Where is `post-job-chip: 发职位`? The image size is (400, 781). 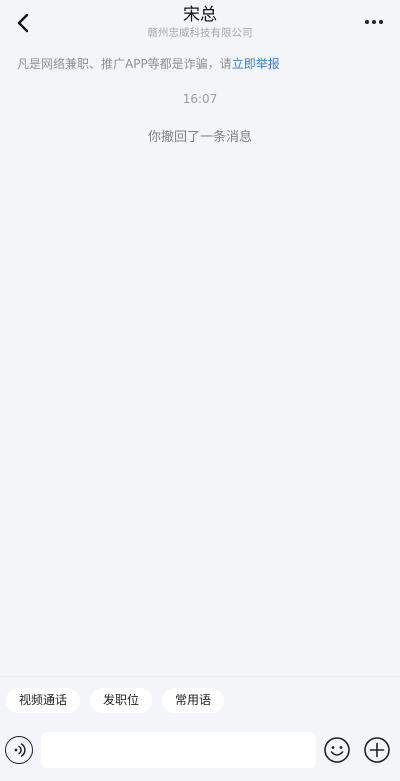 post-job-chip: 发职位 is located at coordinates (121, 700).